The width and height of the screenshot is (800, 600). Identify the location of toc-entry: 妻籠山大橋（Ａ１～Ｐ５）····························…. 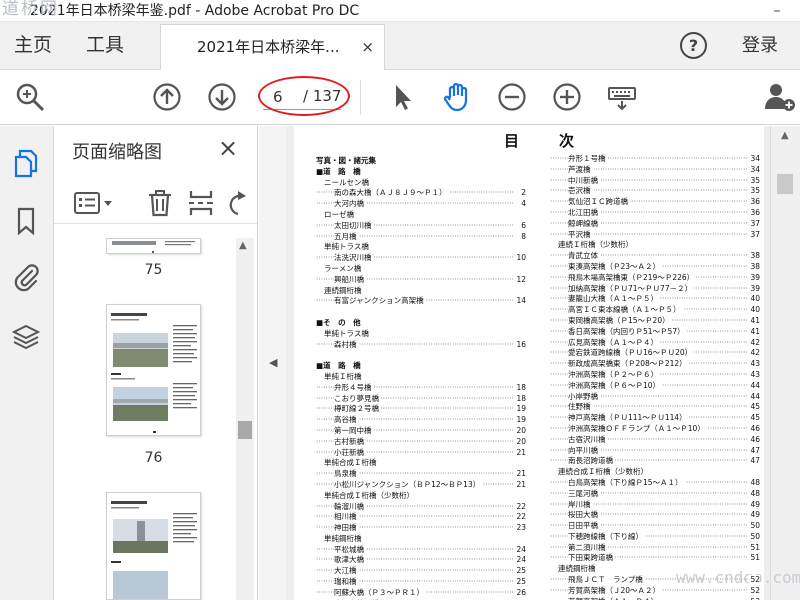
(655, 300).